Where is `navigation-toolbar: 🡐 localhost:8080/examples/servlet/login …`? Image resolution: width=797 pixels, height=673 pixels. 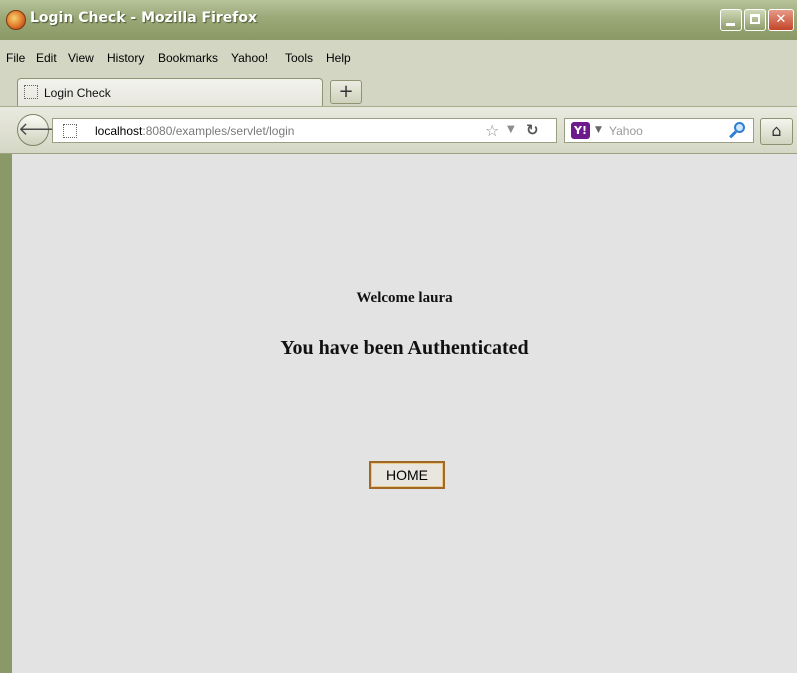
navigation-toolbar: 🡐 localhost:8080/examples/servlet/login … is located at coordinates (398, 130).